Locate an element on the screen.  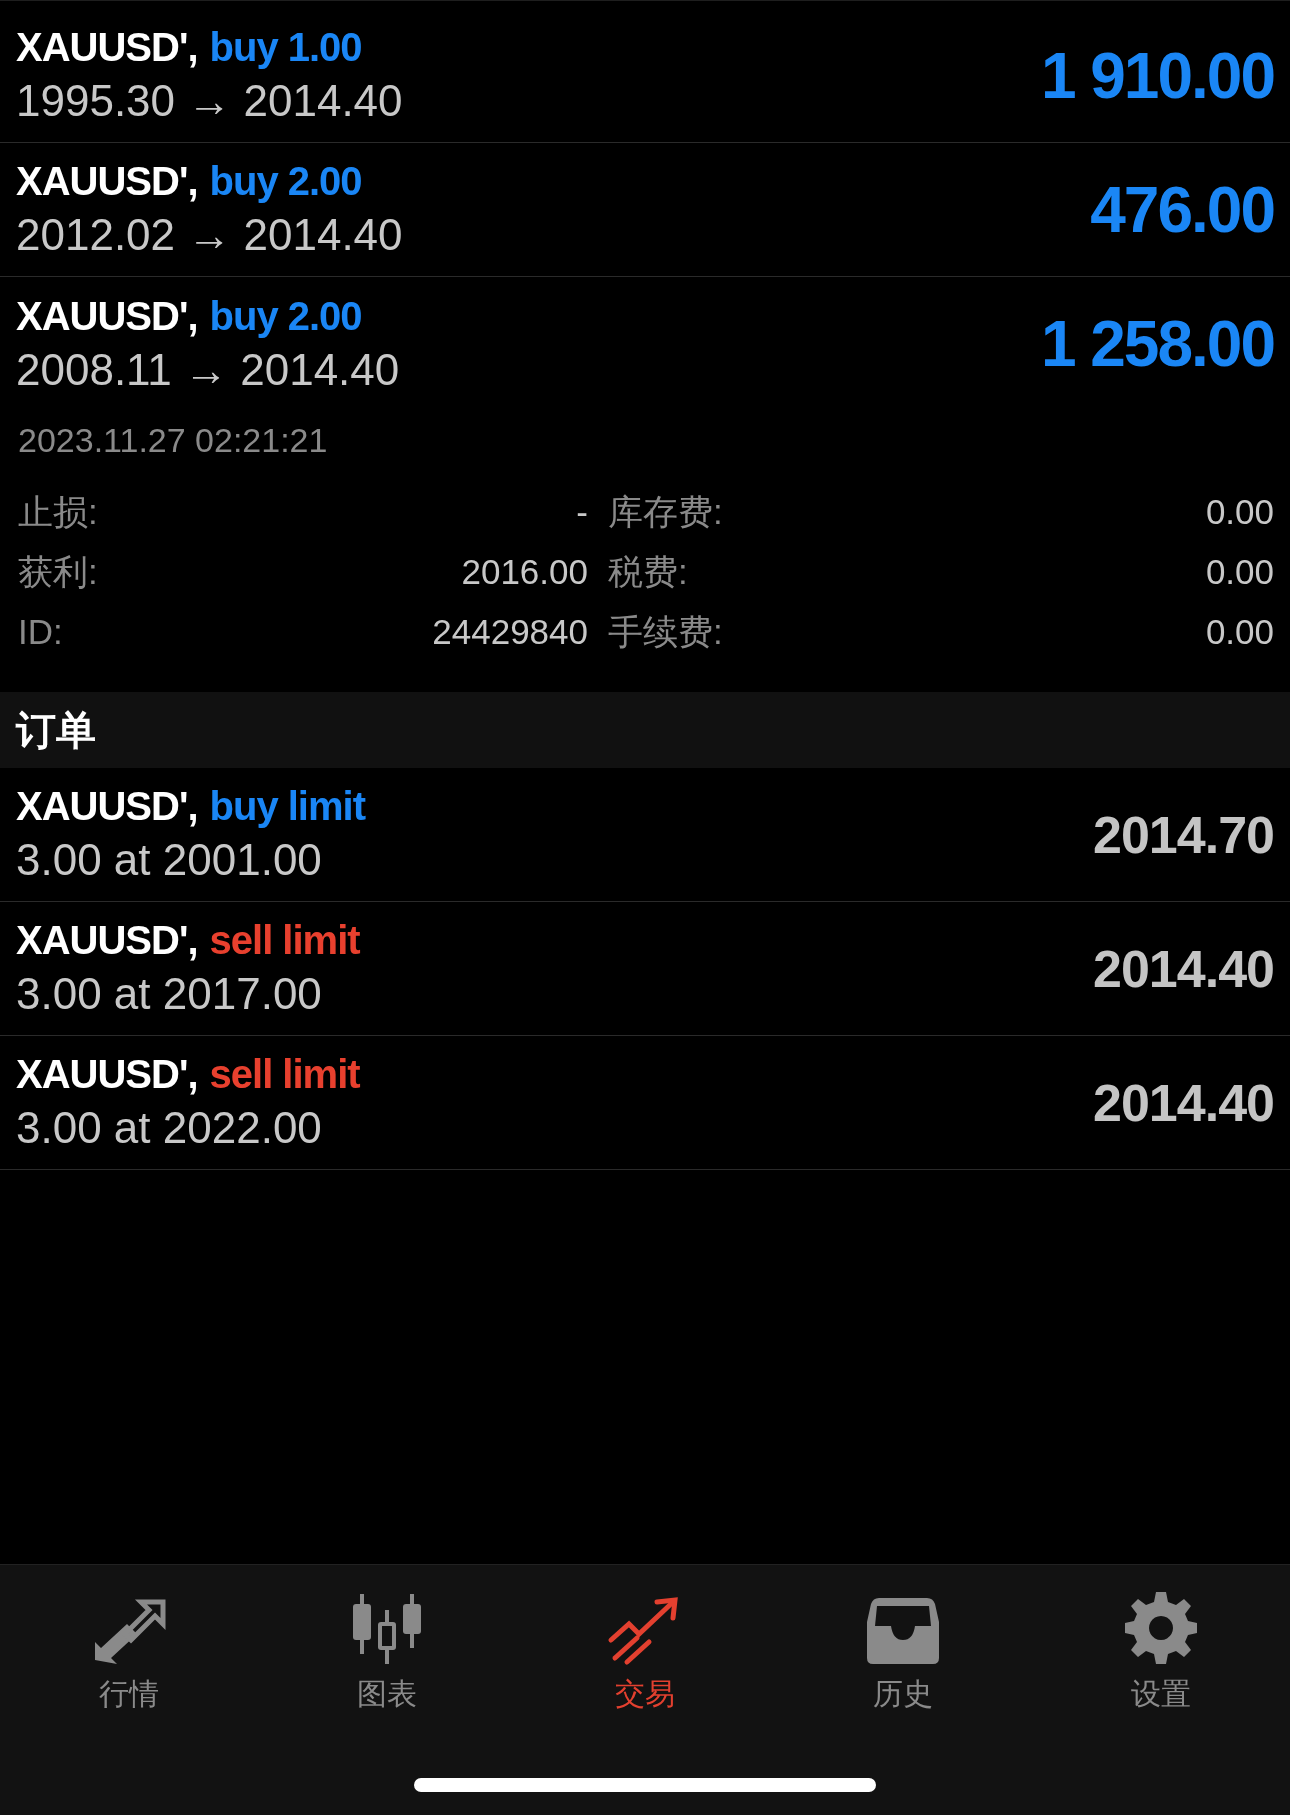
detail-label: ID: is located at coordinates (41, 632).